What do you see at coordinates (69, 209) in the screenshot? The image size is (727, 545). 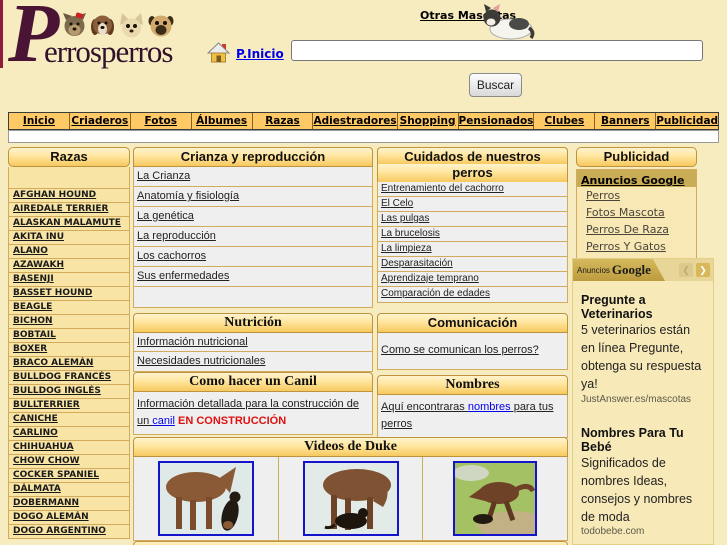 I see `breed-link: AIREDALE TERRIER` at bounding box center [69, 209].